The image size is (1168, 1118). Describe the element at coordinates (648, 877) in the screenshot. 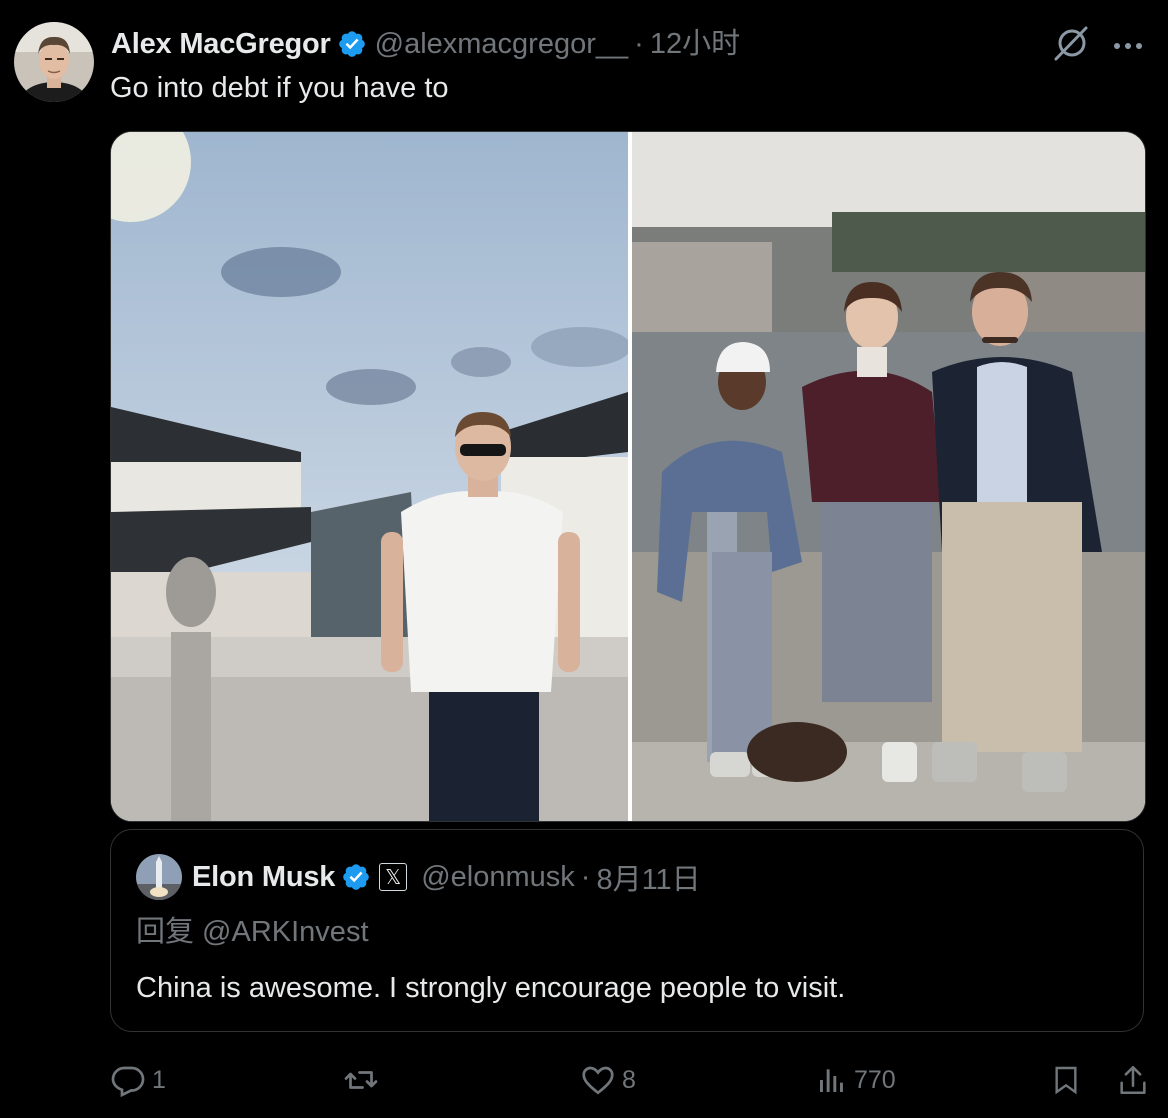

I see `quote-time: 8月11日` at that location.